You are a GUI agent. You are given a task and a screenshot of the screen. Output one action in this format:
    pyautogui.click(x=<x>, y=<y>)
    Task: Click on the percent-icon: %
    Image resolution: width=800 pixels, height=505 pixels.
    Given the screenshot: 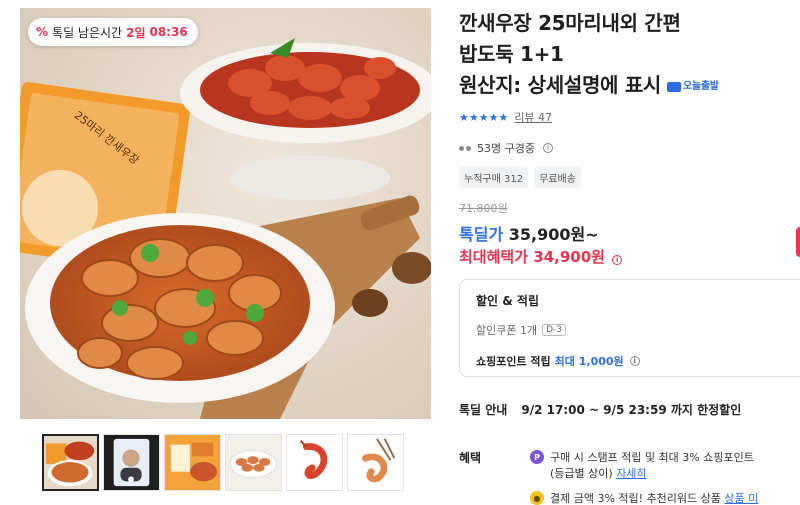 What is the action you would take?
    pyautogui.click(x=42, y=32)
    